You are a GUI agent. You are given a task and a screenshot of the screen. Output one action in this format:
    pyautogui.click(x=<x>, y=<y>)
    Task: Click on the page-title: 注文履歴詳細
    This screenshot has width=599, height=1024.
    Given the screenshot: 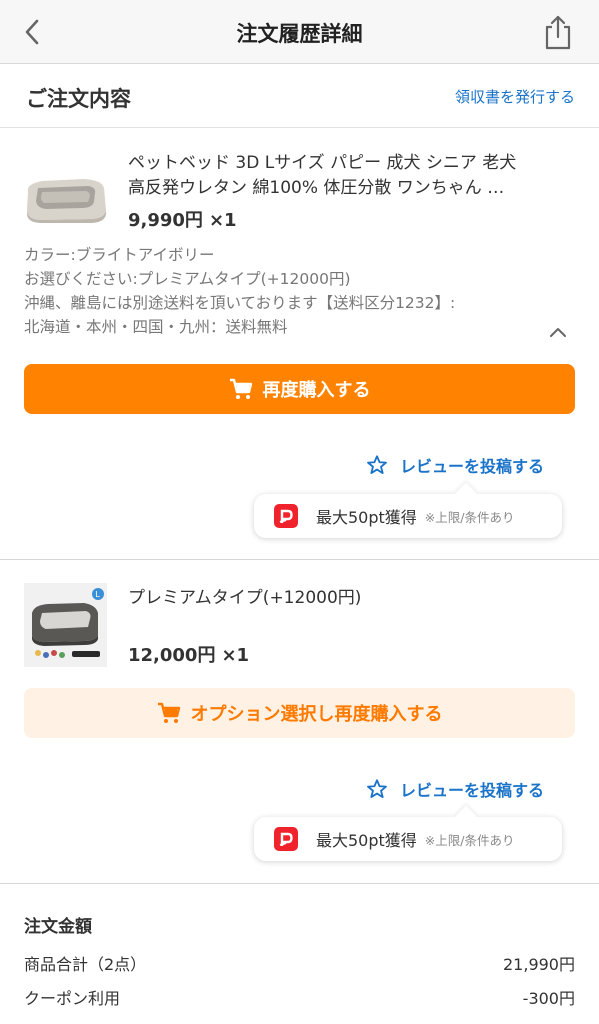 What is the action you would take?
    pyautogui.click(x=299, y=34)
    